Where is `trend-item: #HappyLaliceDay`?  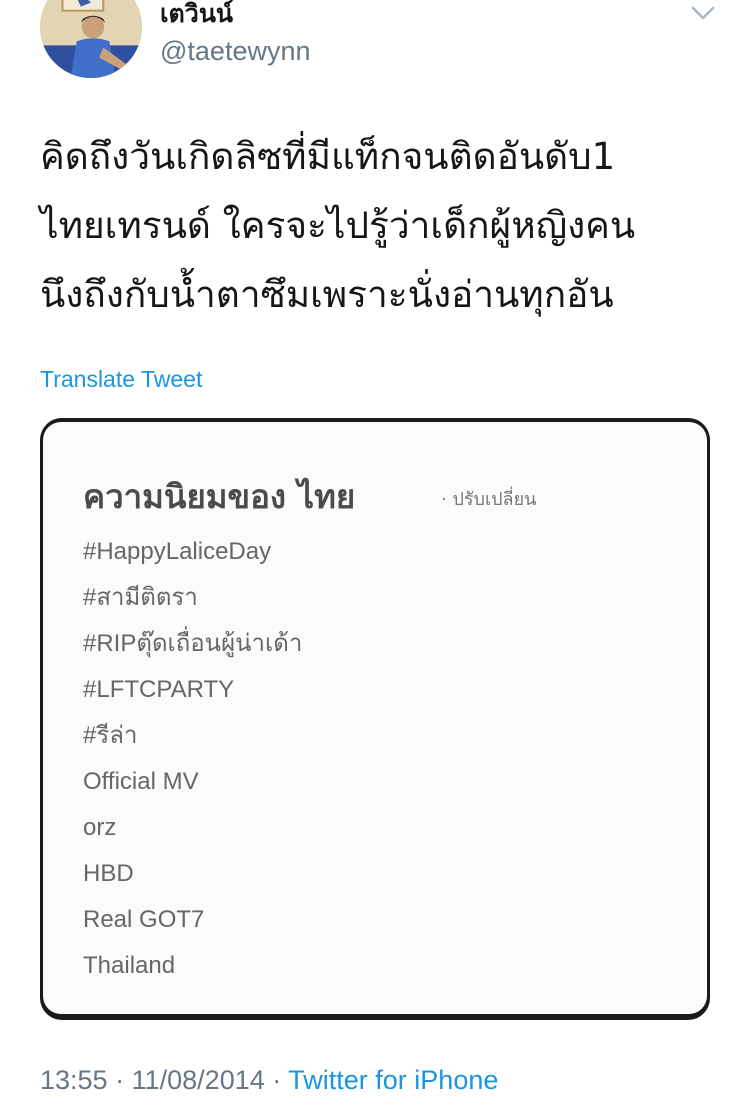
trend-item: #HappyLaliceDay is located at coordinates (177, 551).